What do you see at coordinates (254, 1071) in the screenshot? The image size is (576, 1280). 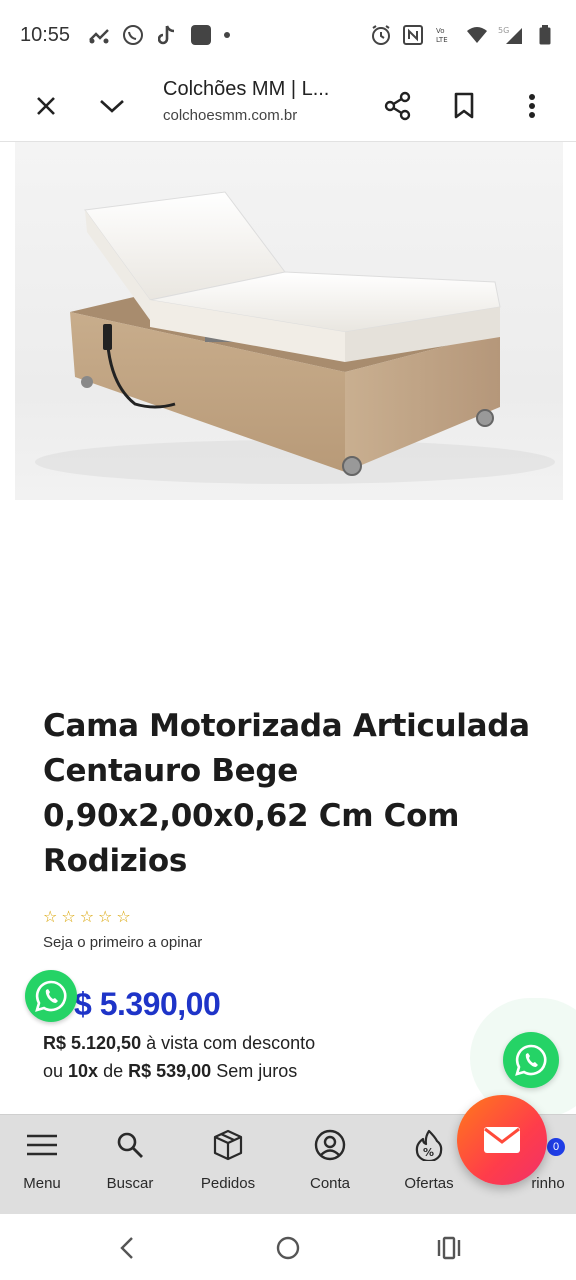 I see `installments-suffix: Sem juros` at bounding box center [254, 1071].